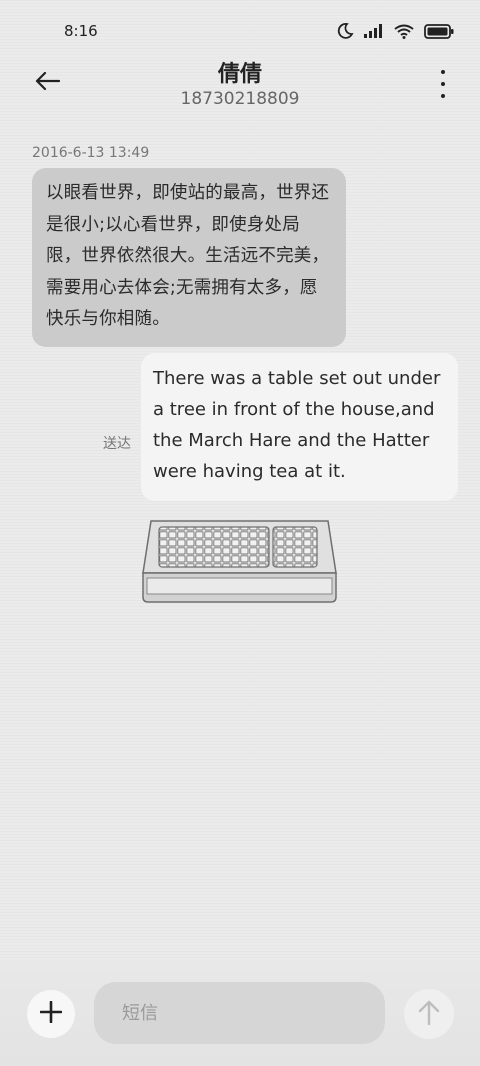 Image resolution: width=480 pixels, height=1066 pixels. I want to click on more-options-button, so click(443, 84).